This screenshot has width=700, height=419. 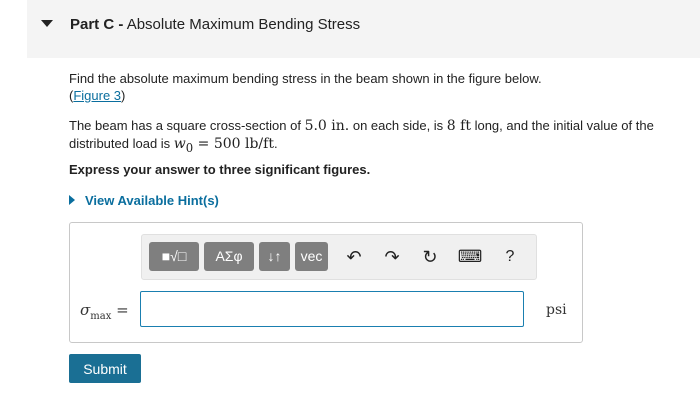 What do you see at coordinates (354, 257) in the screenshot?
I see `undo-icon: ↶` at bounding box center [354, 257].